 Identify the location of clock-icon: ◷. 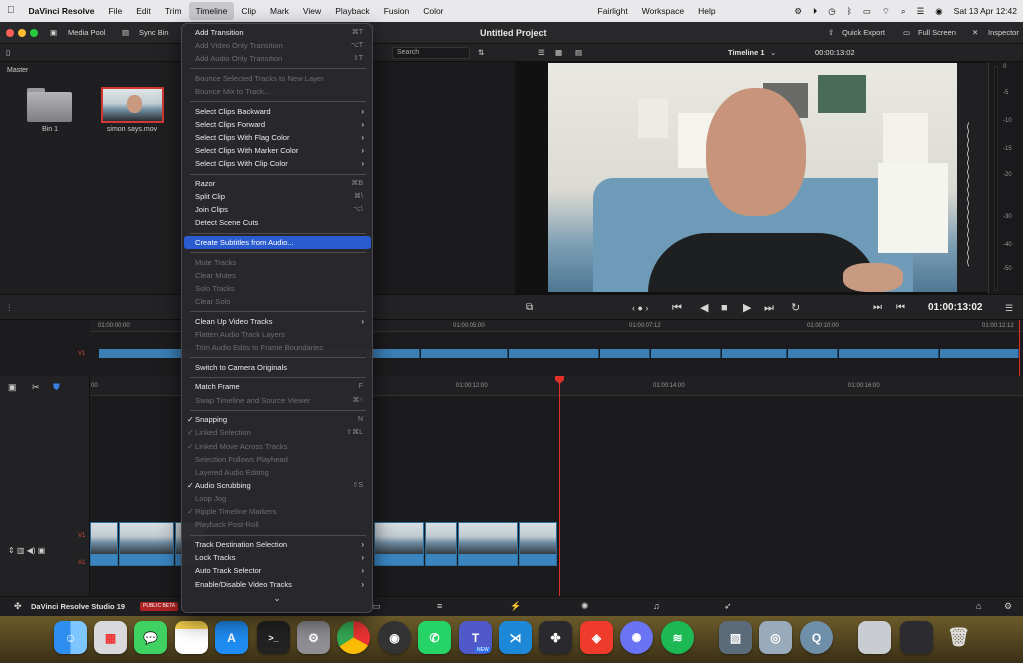
(831, 11).